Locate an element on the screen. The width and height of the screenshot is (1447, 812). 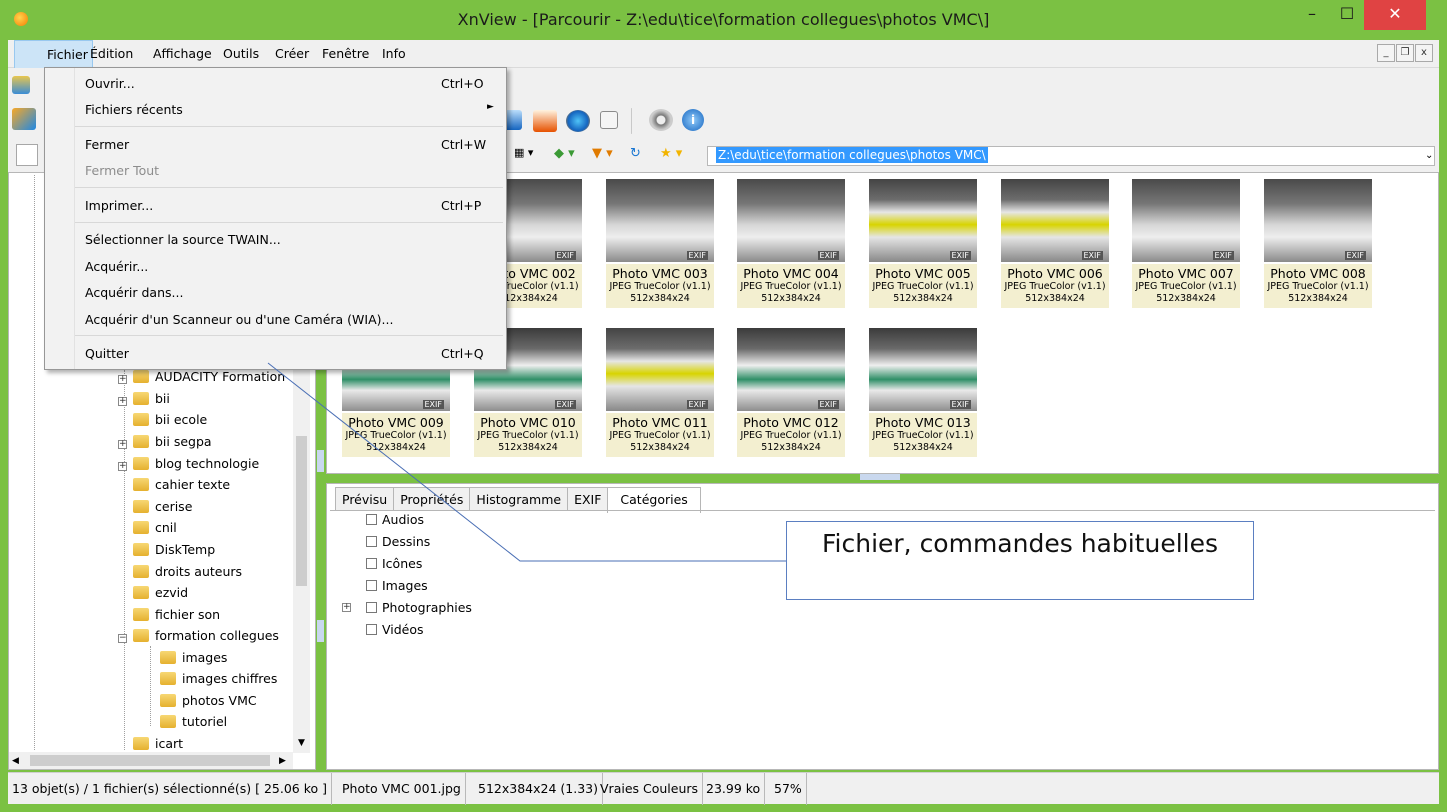
callout-connector-line is located at coordinates (526, 462).